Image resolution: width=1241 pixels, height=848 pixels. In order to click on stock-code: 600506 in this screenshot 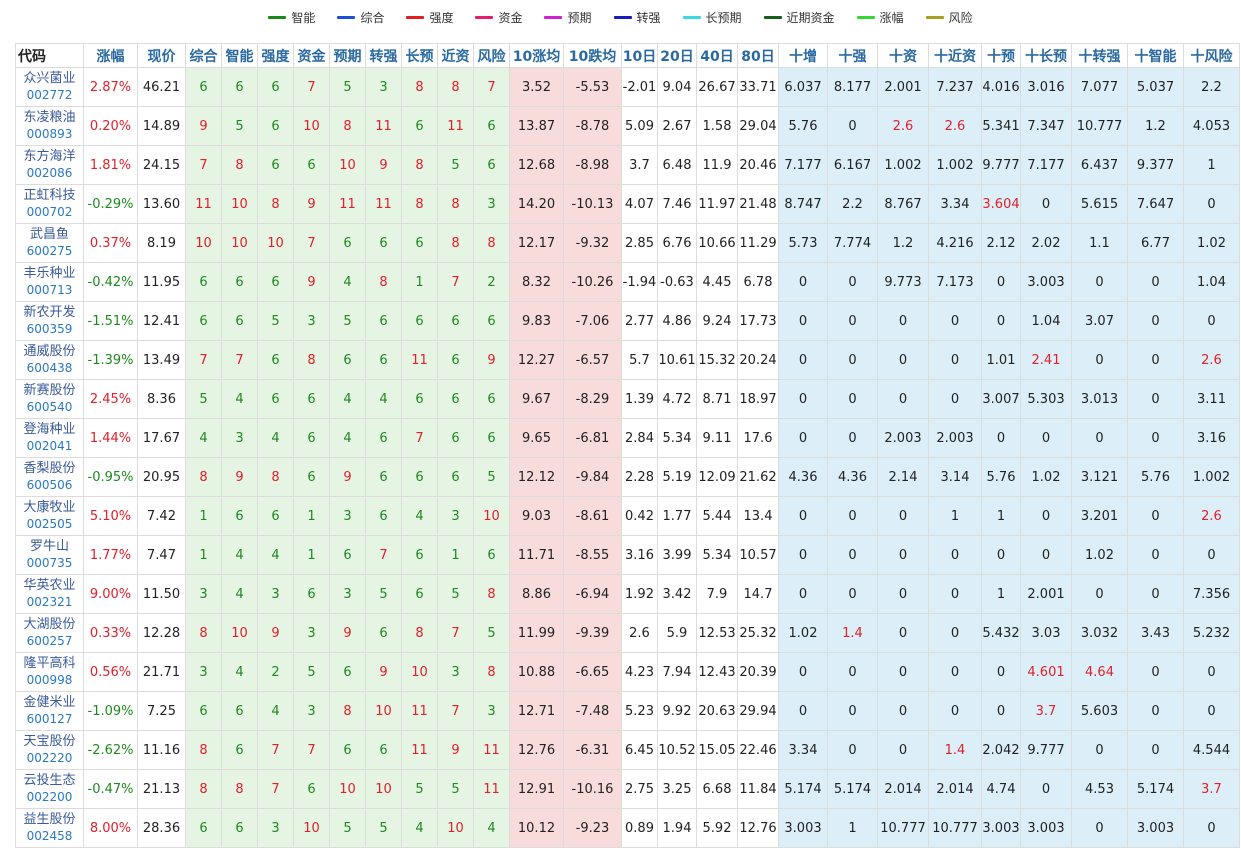, I will do `click(50, 485)`.